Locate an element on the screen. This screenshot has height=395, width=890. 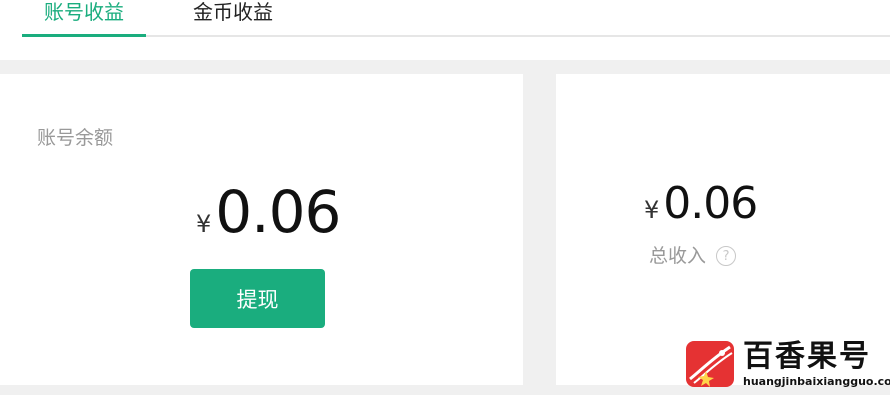
active-tab-indicator is located at coordinates (84, 35).